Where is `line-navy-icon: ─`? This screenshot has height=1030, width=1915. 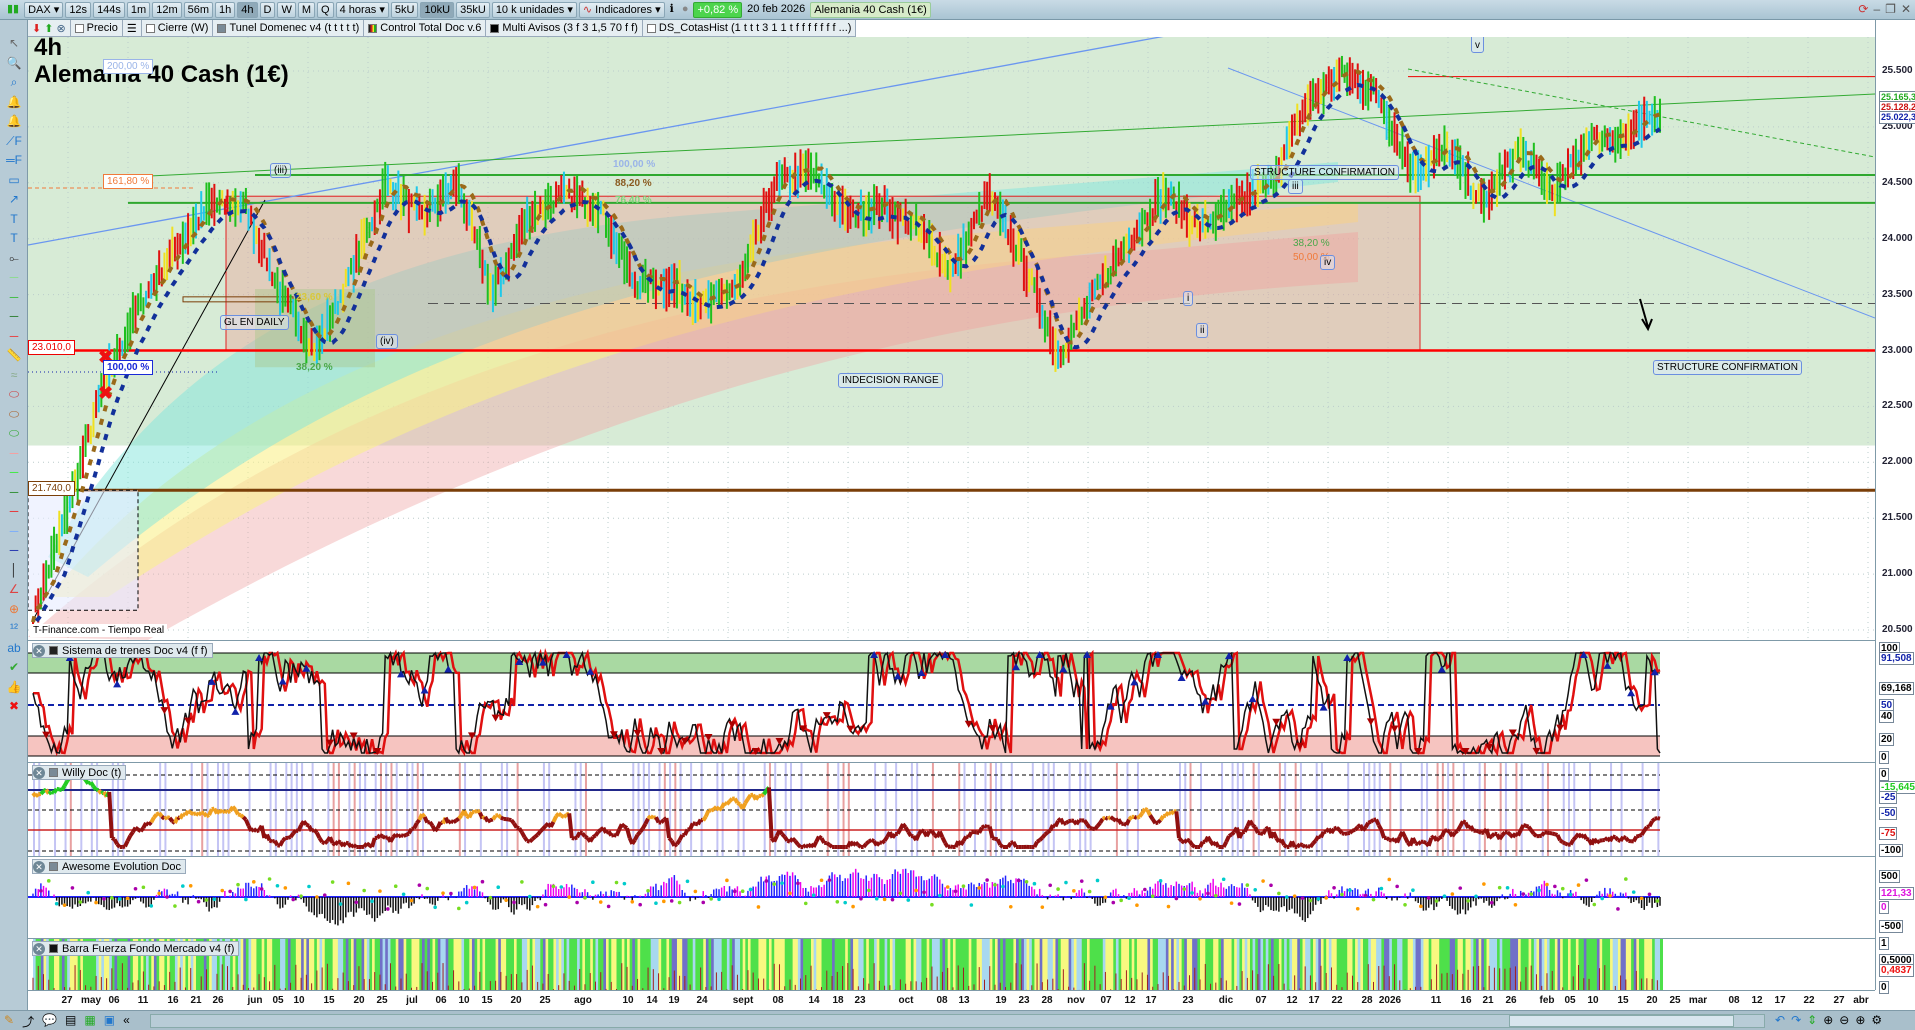 line-navy-icon: ─ is located at coordinates (14, 550).